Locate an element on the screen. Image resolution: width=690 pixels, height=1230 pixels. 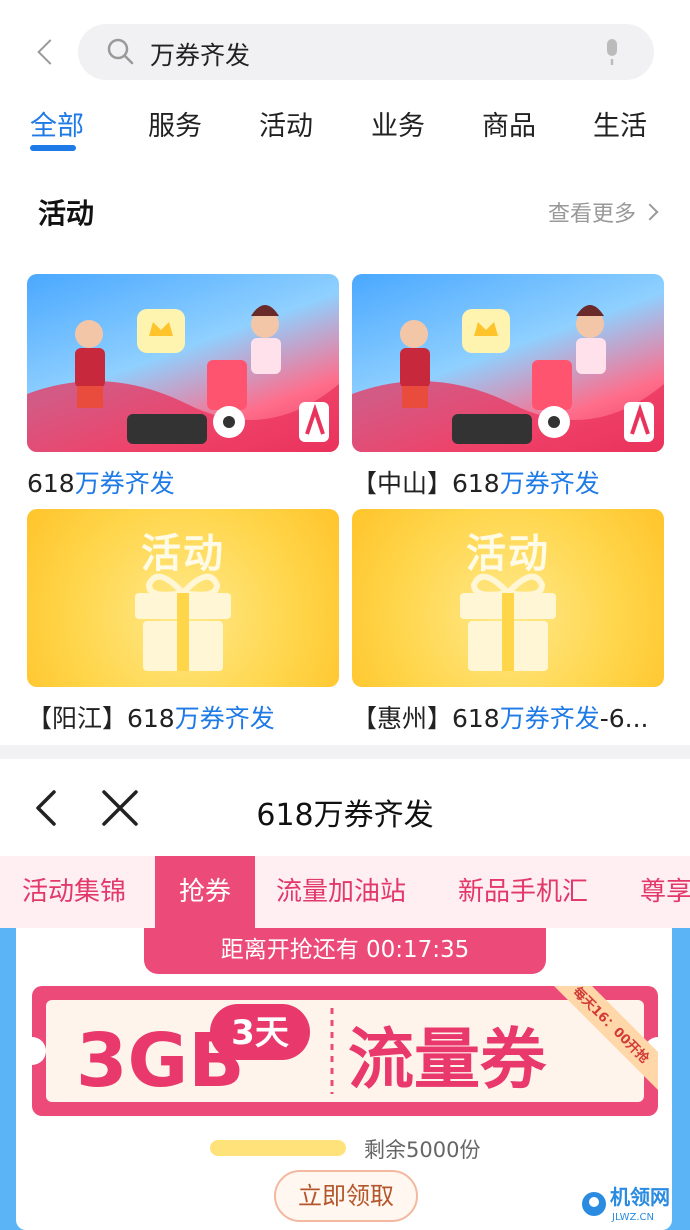
category-tabs: 全部 服务 活动 业务 商品 生活 is located at coordinates (345, 130).